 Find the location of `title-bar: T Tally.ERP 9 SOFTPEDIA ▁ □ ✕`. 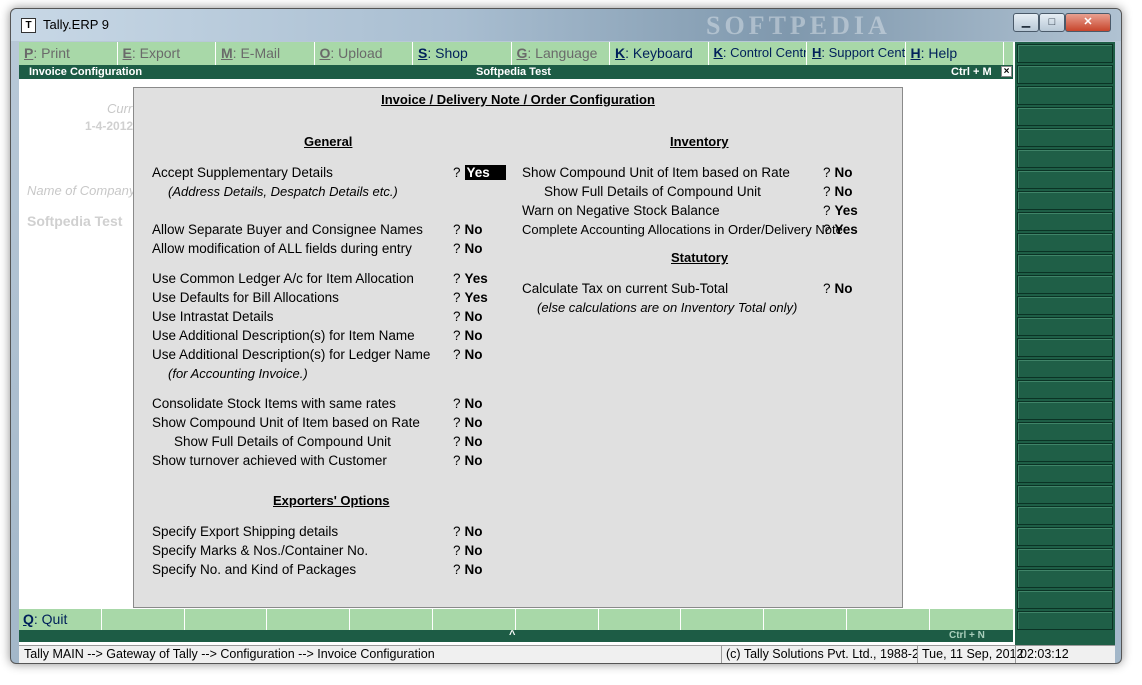

title-bar: T Tally.ERP 9 SOFTPEDIA ▁ □ ✕ is located at coordinates (566, 25).